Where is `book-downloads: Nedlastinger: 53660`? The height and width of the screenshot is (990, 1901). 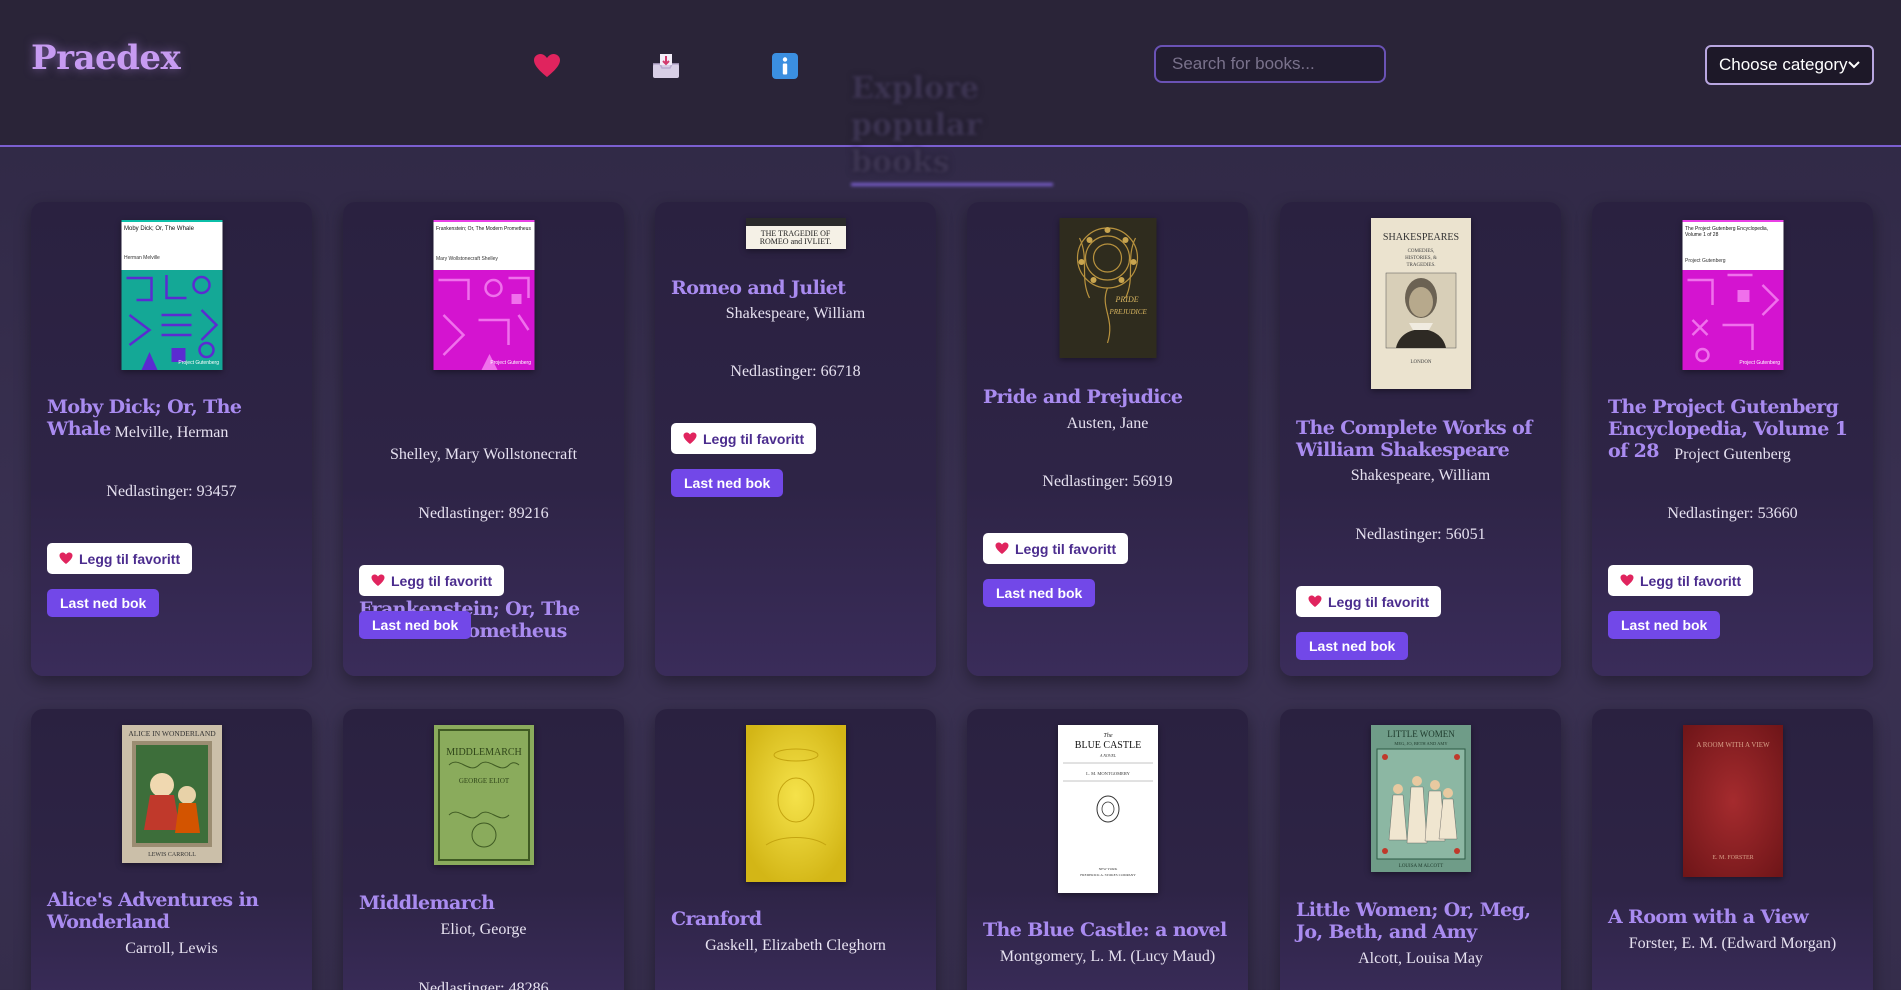 book-downloads: Nedlastinger: 53660 is located at coordinates (1732, 513).